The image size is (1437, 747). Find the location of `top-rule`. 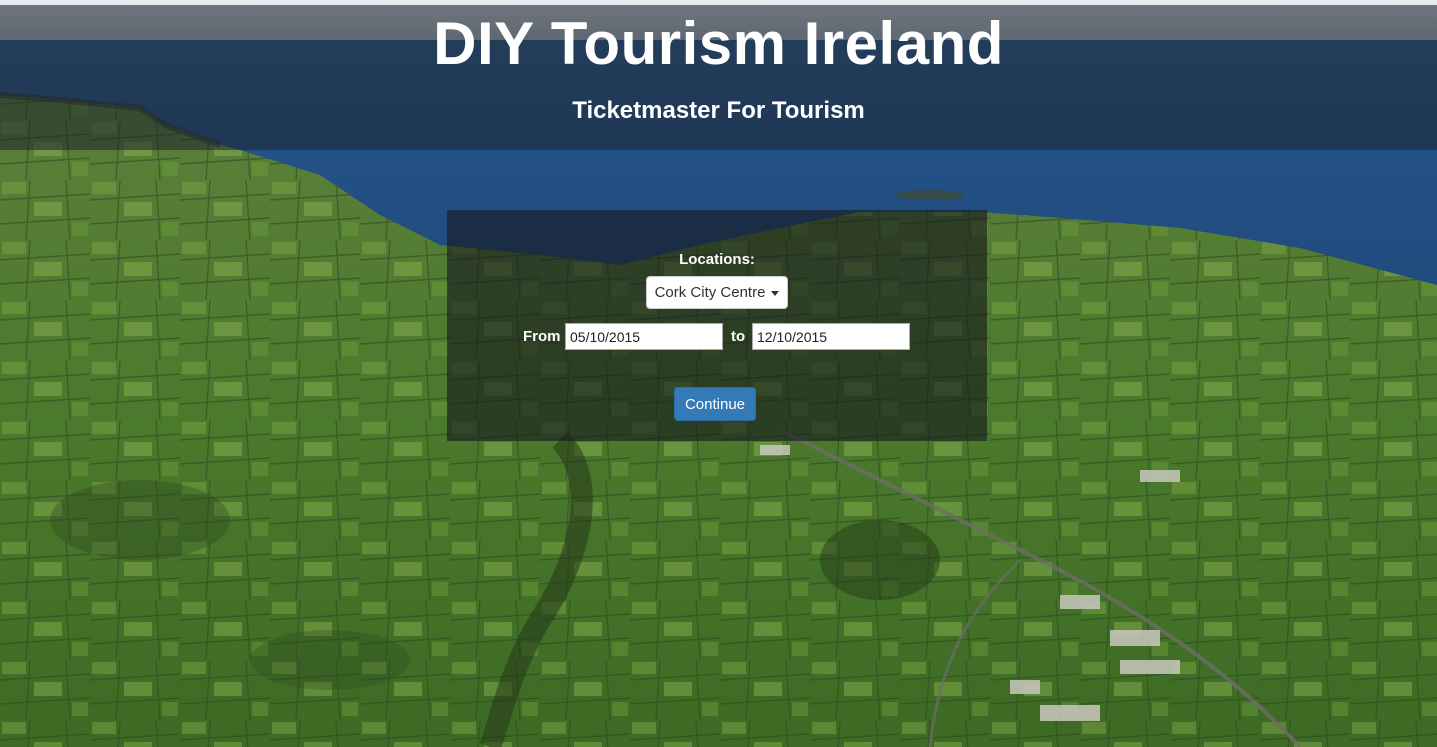

top-rule is located at coordinates (718, 2).